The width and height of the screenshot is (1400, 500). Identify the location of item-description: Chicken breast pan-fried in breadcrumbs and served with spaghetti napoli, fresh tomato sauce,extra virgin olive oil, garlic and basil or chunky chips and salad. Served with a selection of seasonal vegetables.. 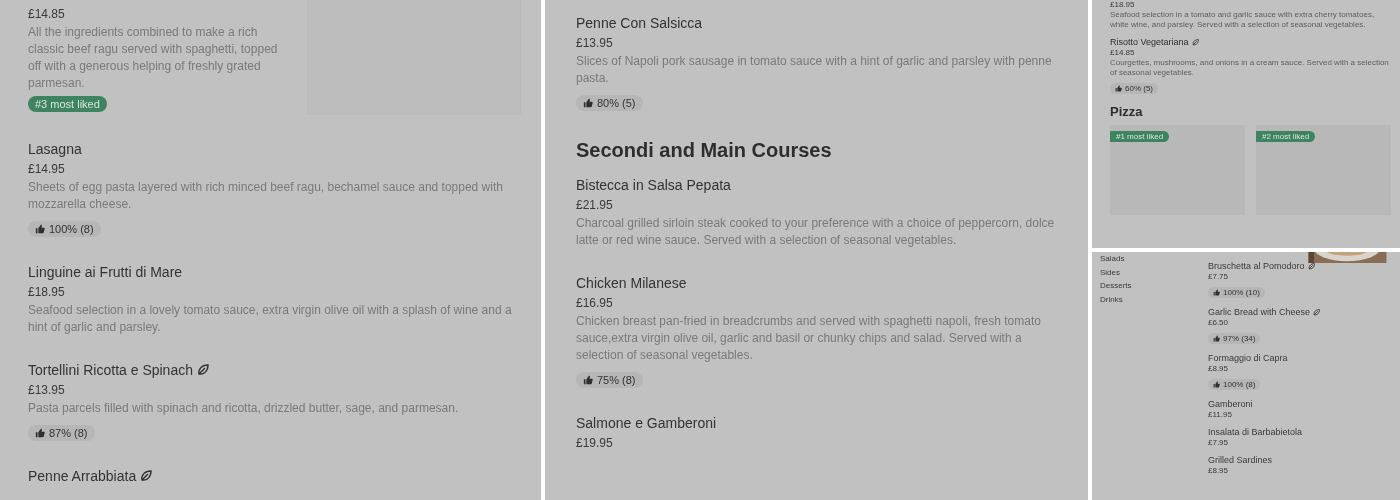
(809, 338).